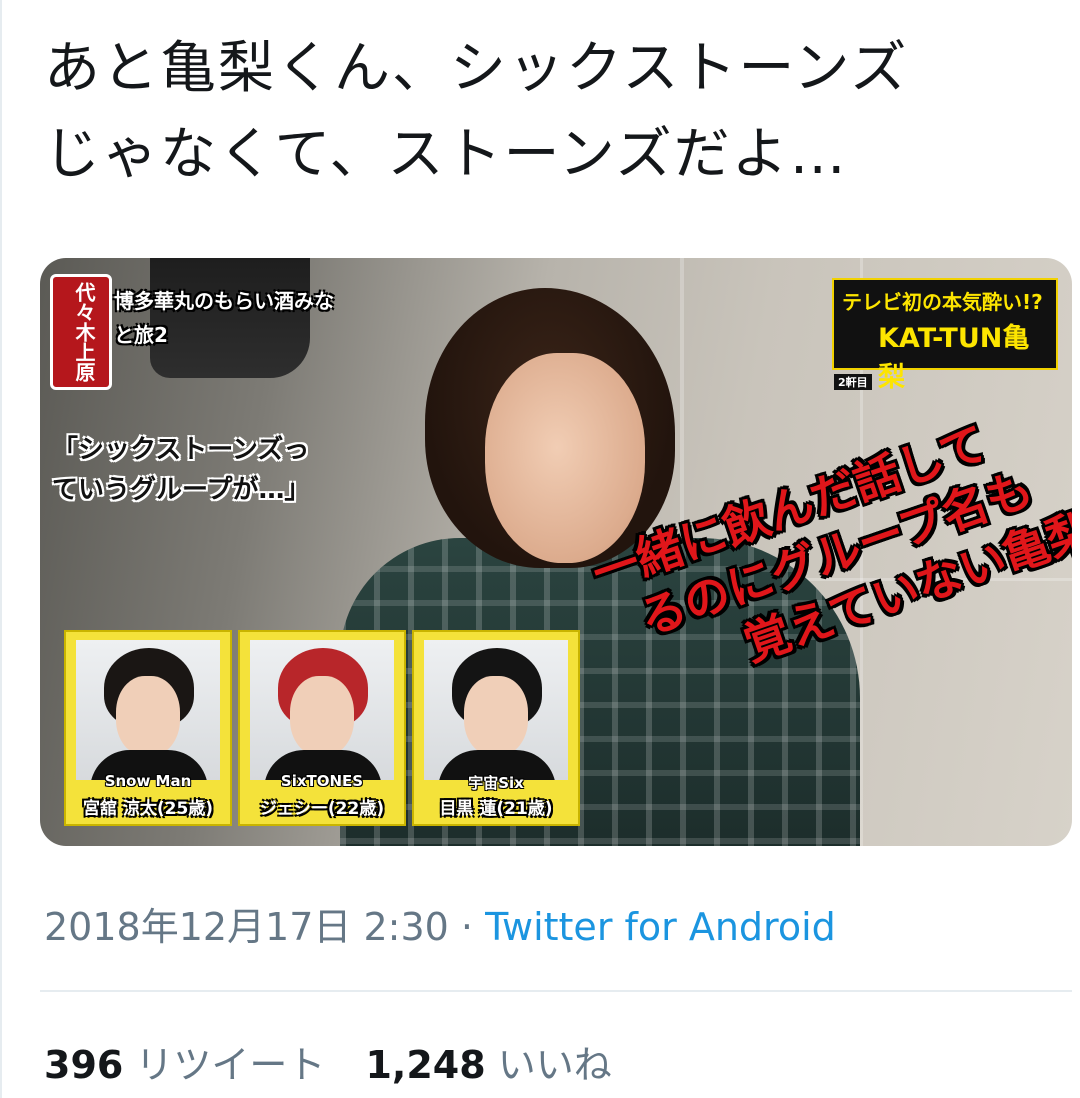  I want to click on member-card: Snow Man 宮舘 涼太(25歳), so click(148, 728).